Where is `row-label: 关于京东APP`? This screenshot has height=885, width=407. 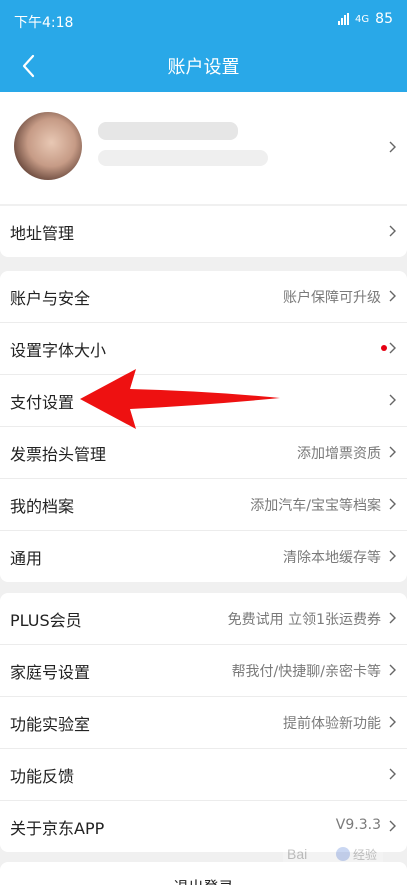 row-label: 关于京东APP is located at coordinates (57, 828).